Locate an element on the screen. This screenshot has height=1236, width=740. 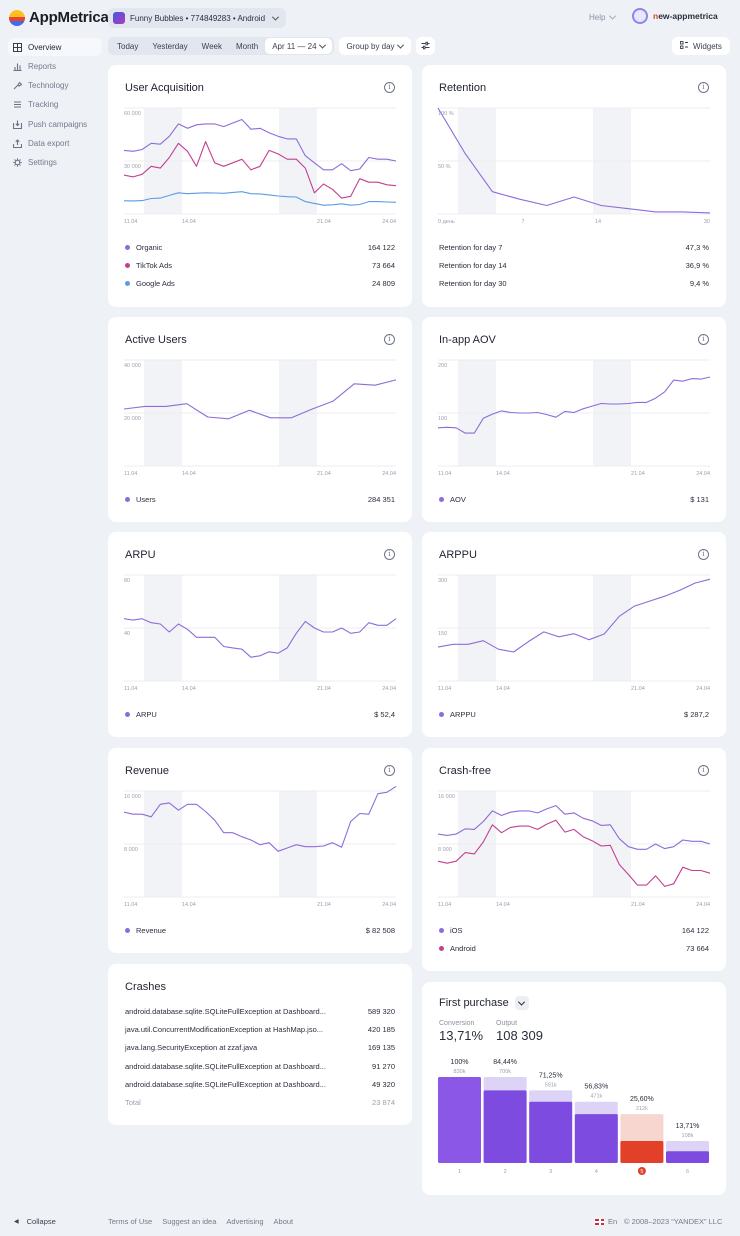
legend-total: $ 131 is located at coordinates (699, 499).